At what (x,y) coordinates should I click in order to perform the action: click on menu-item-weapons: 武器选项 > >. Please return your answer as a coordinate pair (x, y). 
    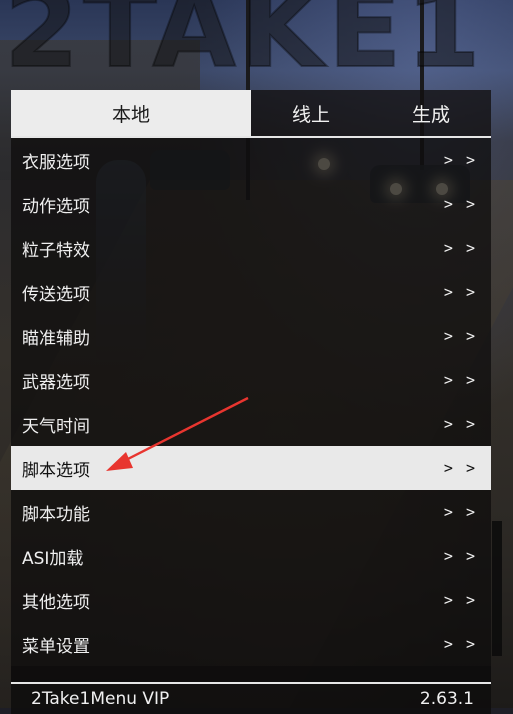
    Looking at the image, I should click on (251, 380).